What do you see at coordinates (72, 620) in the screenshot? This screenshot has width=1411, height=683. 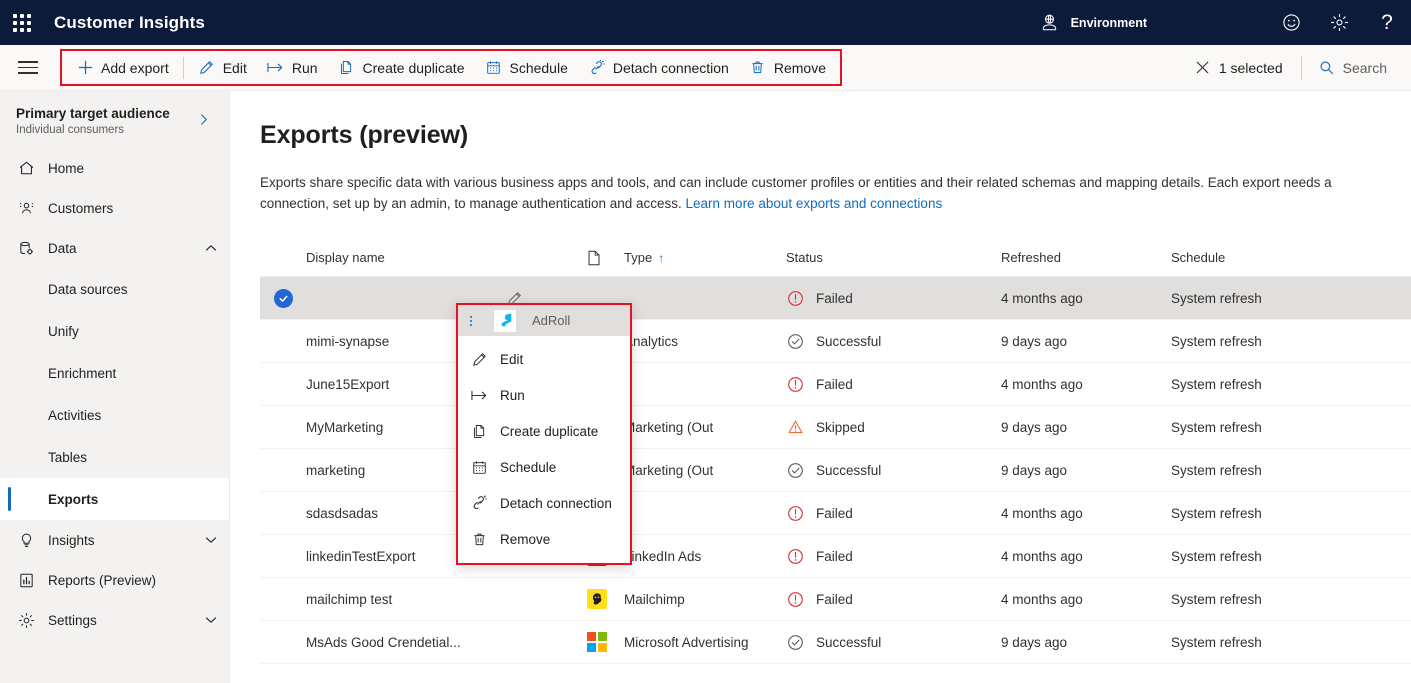 I see `sidebar-item-label: Settings` at bounding box center [72, 620].